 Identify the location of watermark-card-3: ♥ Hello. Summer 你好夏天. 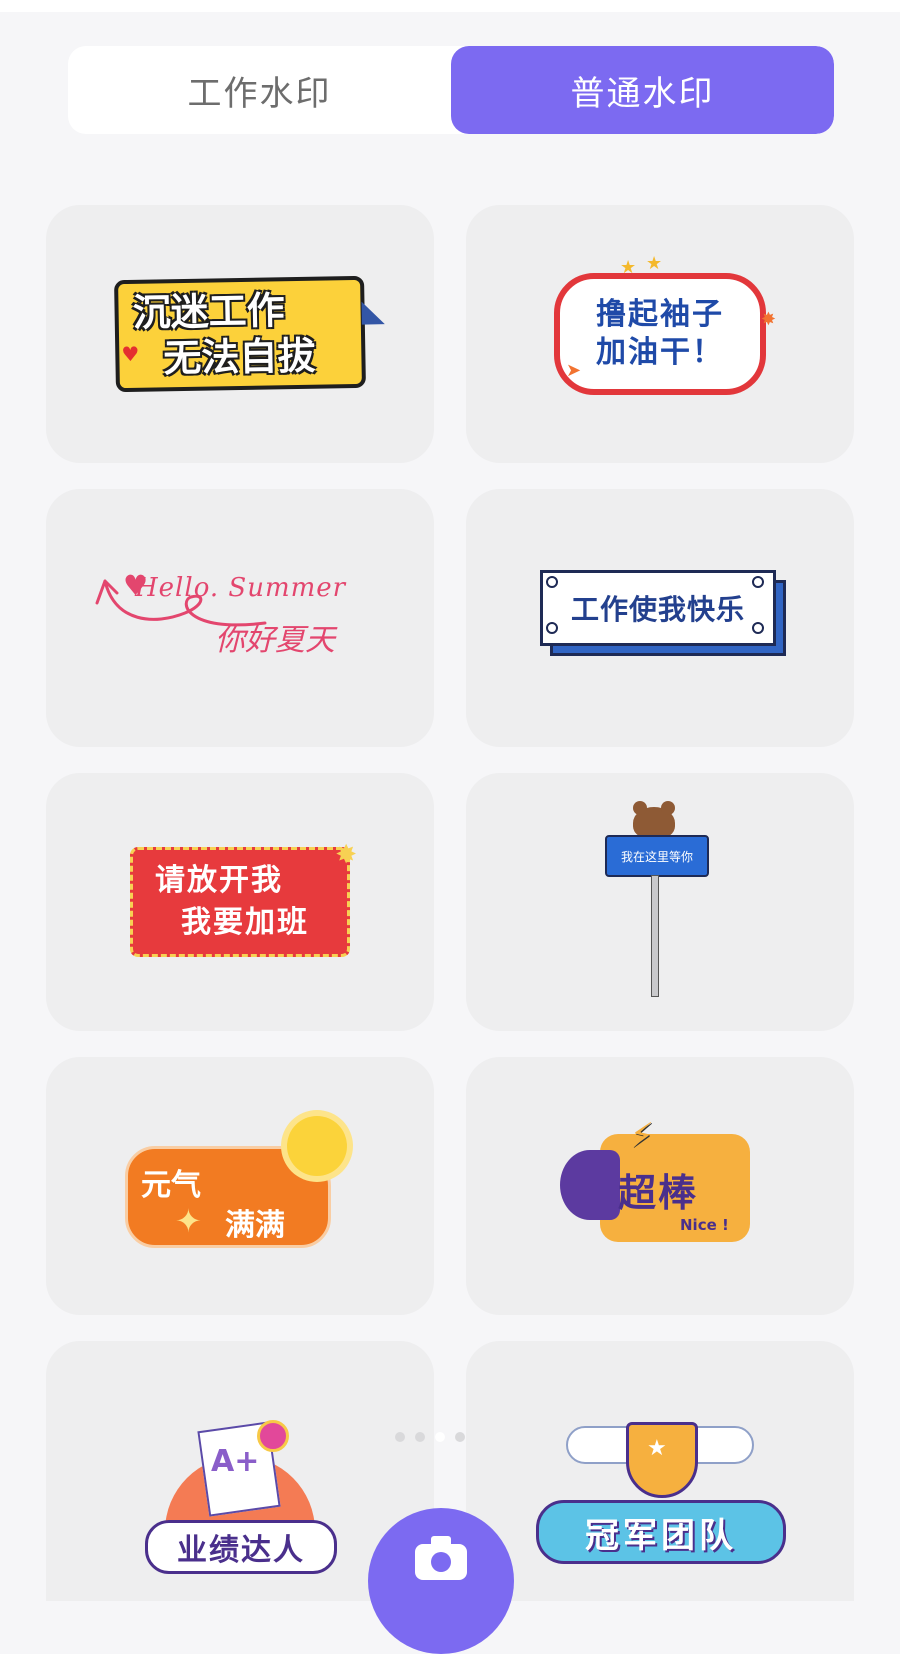
(240, 618).